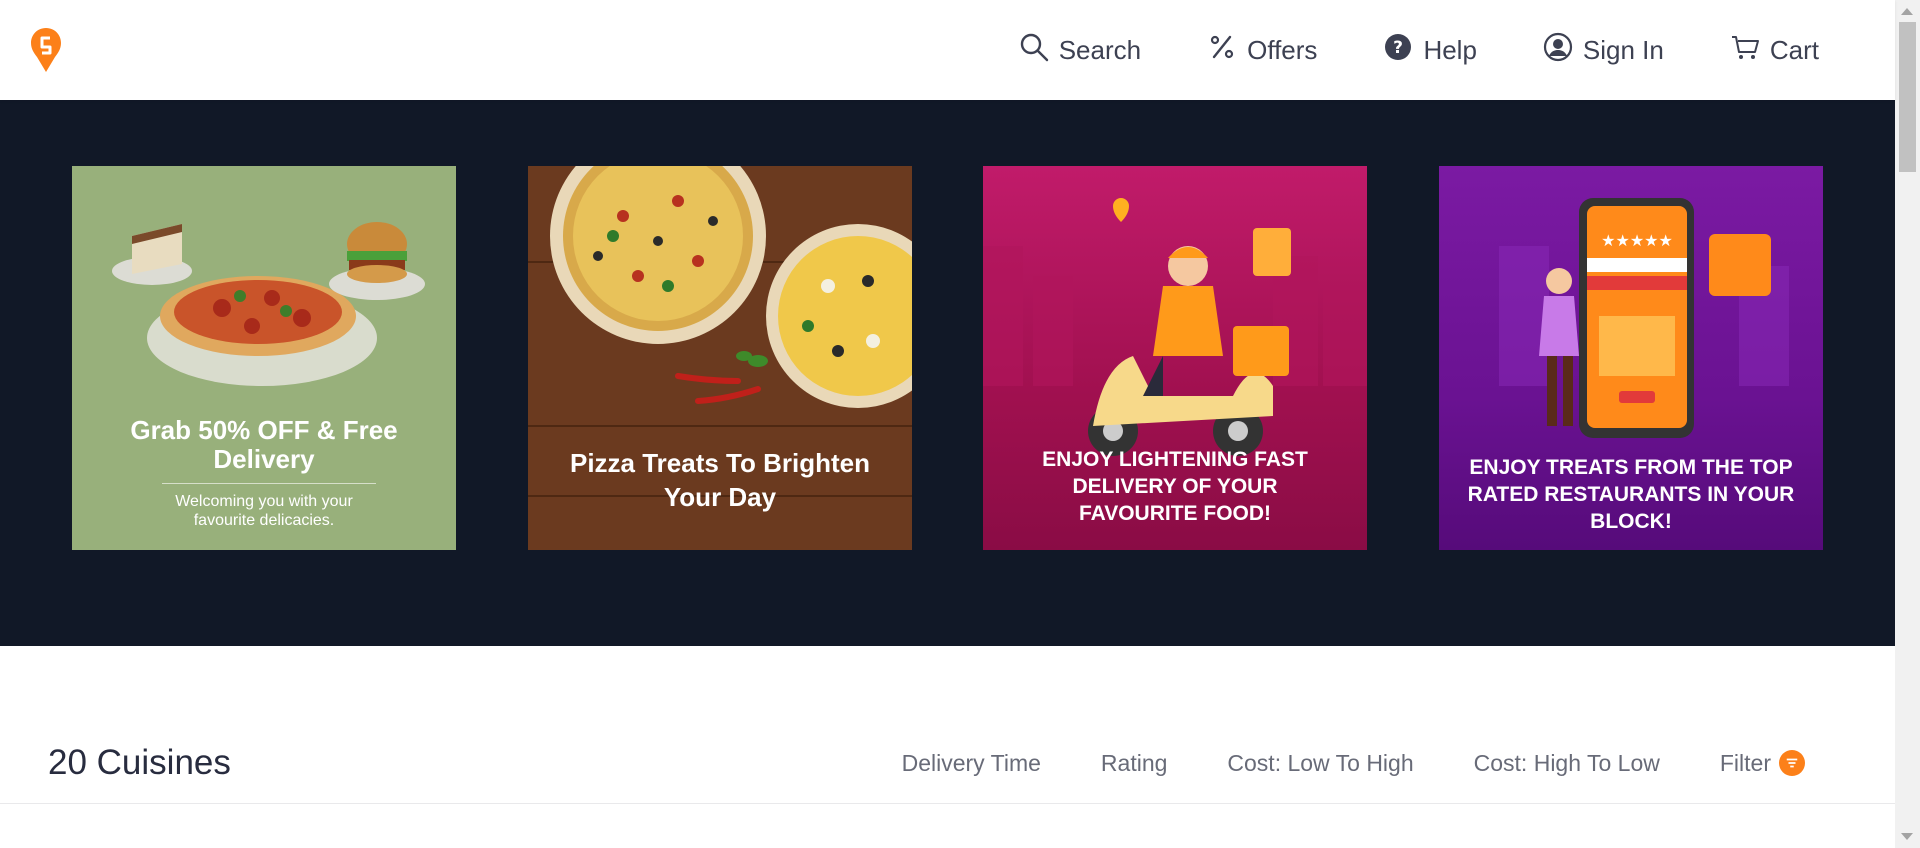  Describe the element at coordinates (971, 763) in the screenshot. I see `sort-delivery-time: Delivery Time` at that location.